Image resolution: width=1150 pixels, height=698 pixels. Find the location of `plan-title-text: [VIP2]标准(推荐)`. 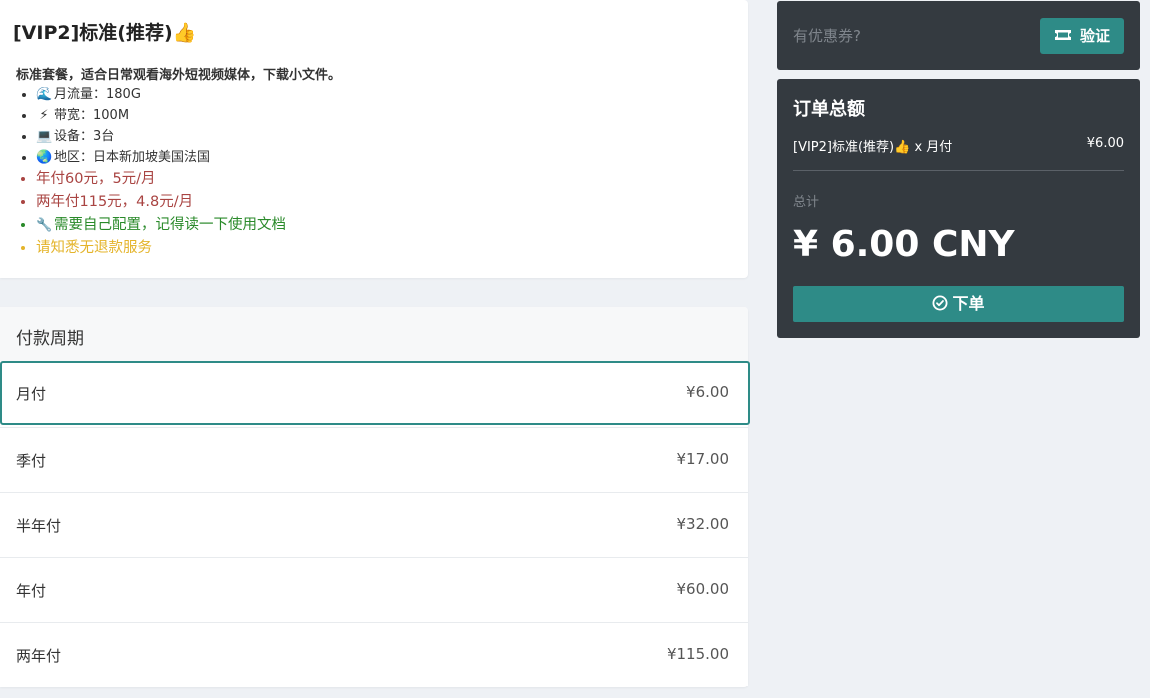

plan-title-text: [VIP2]标准(推荐) is located at coordinates (93, 33).